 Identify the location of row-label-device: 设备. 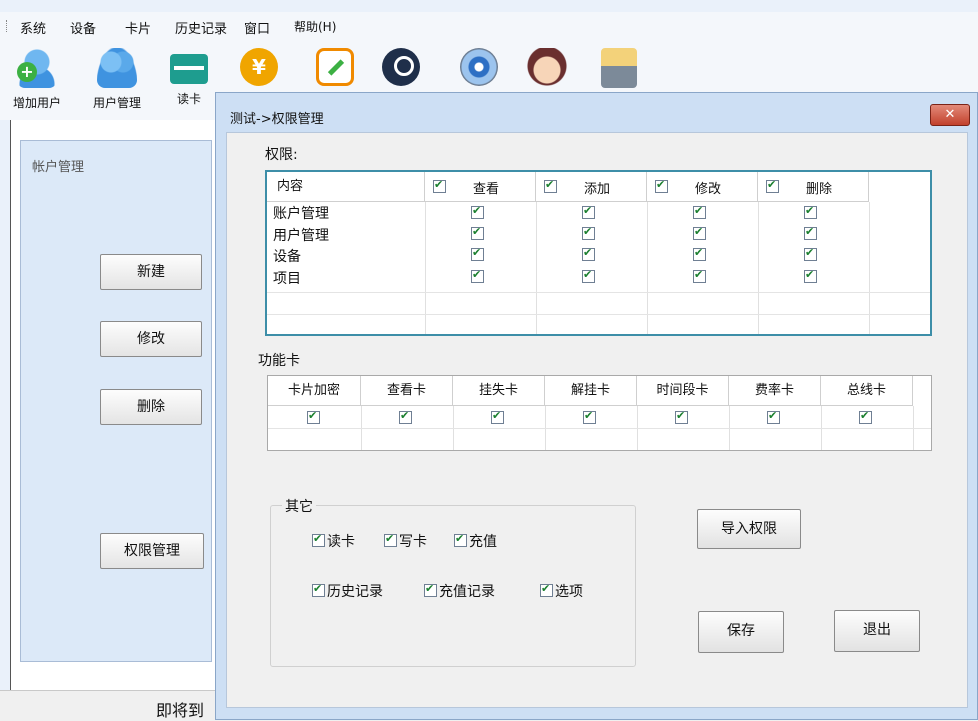
(287, 257).